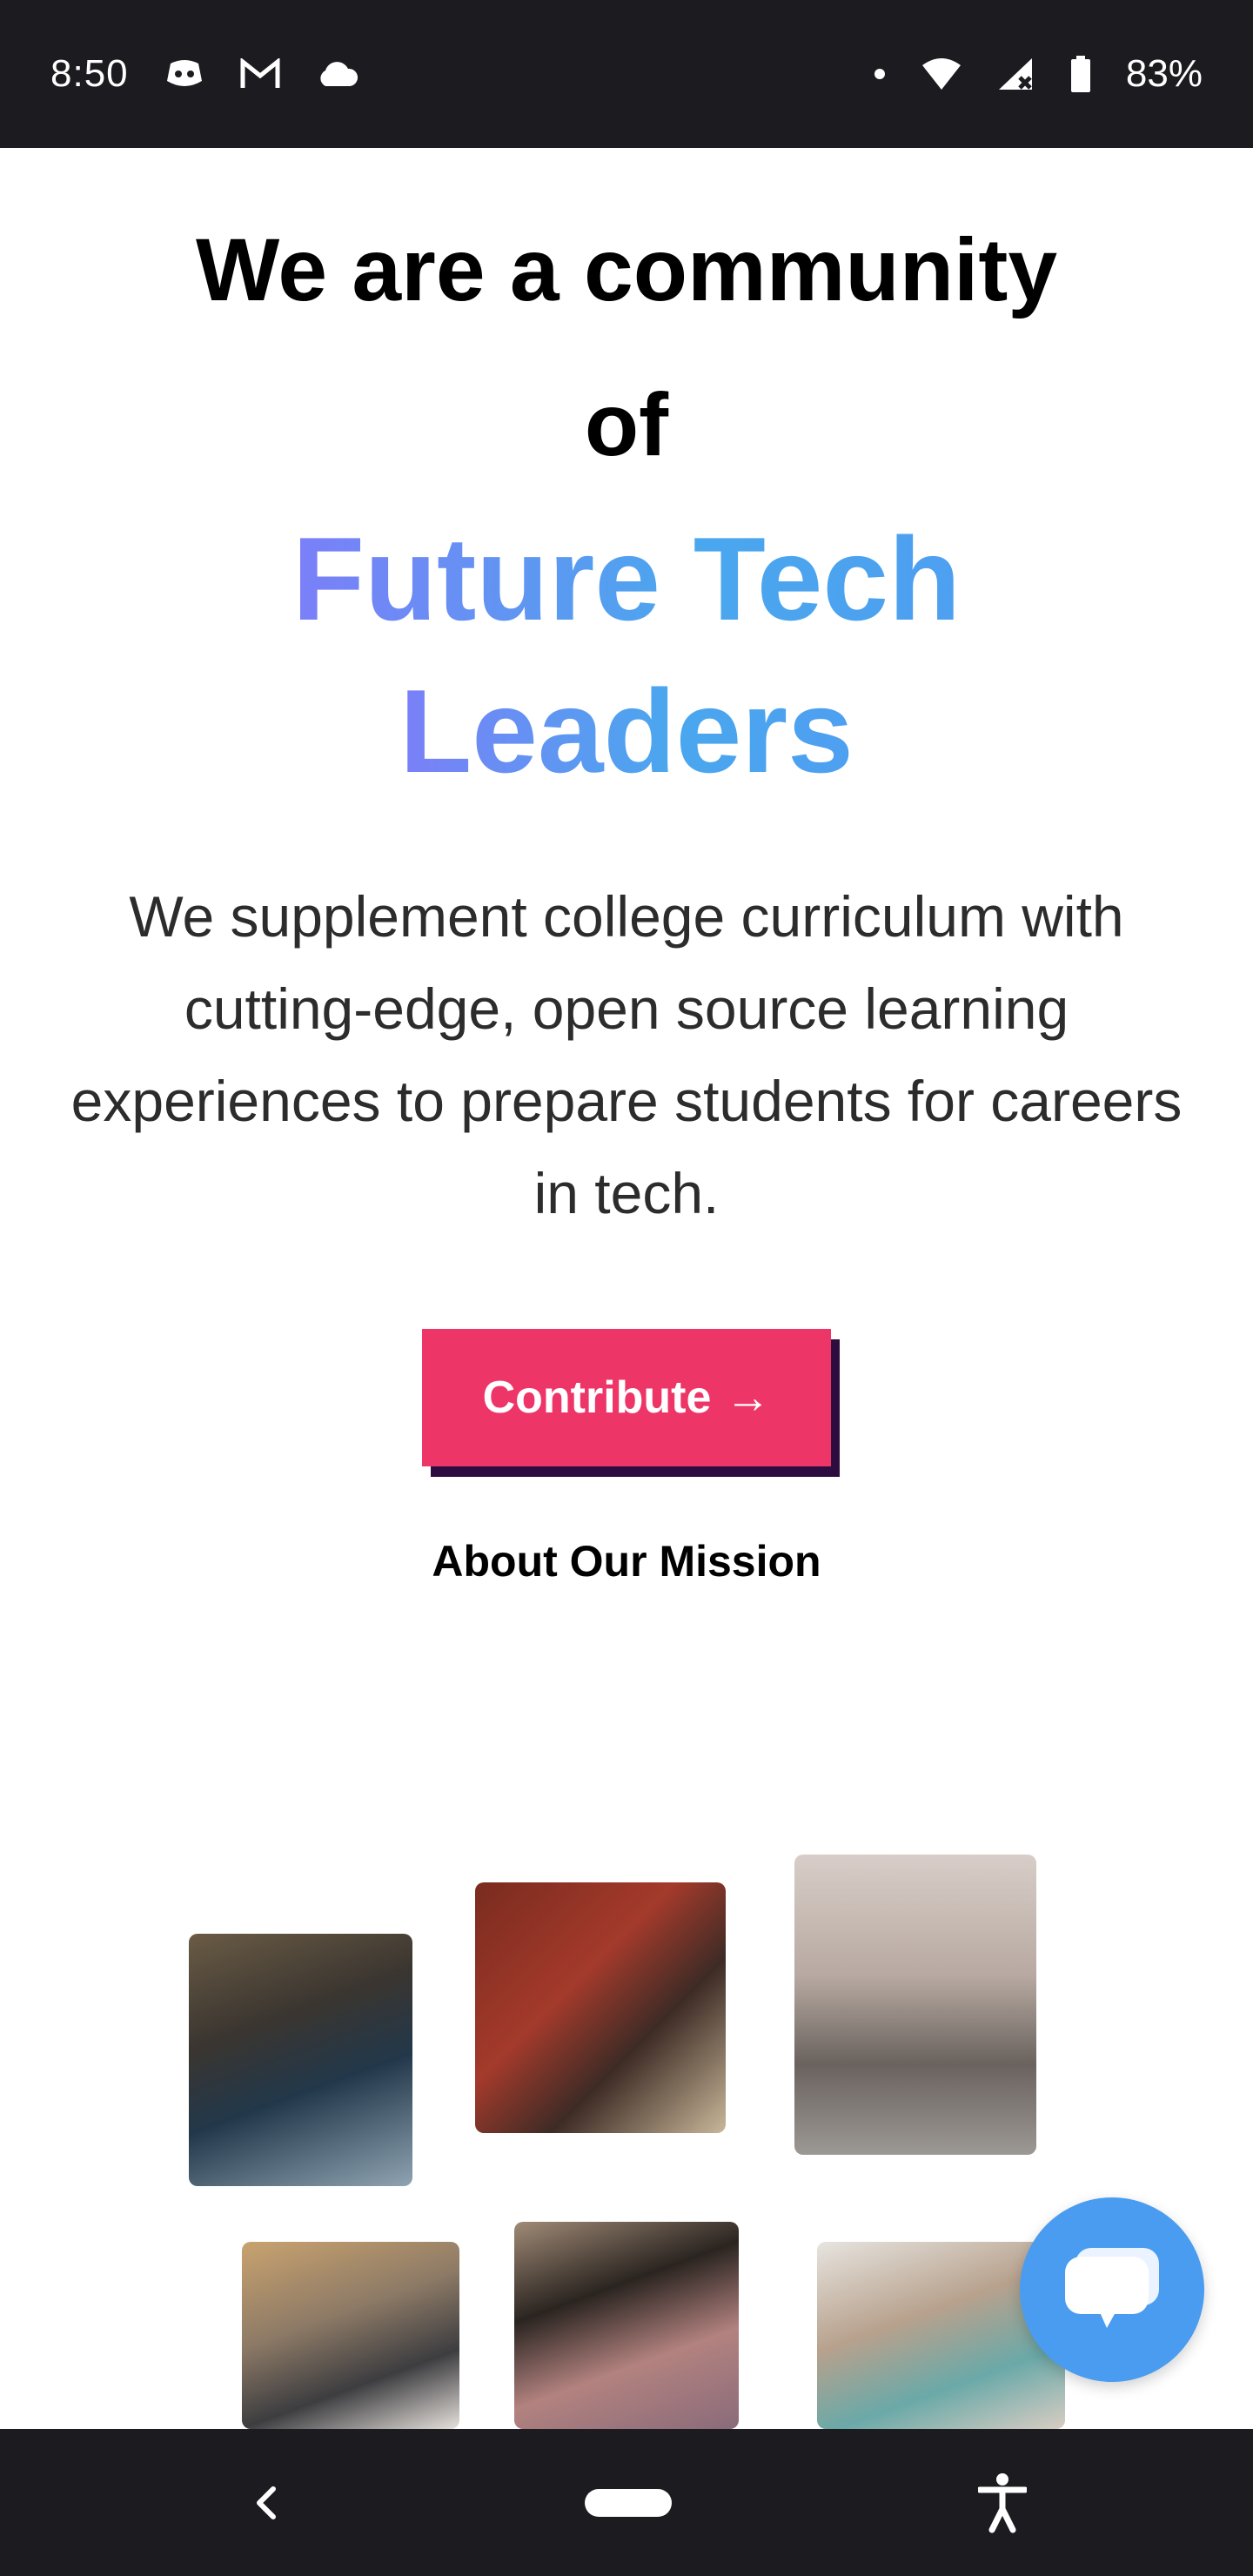 The height and width of the screenshot is (2576, 1253). I want to click on contribute-button: Contribute →, so click(626, 1398).